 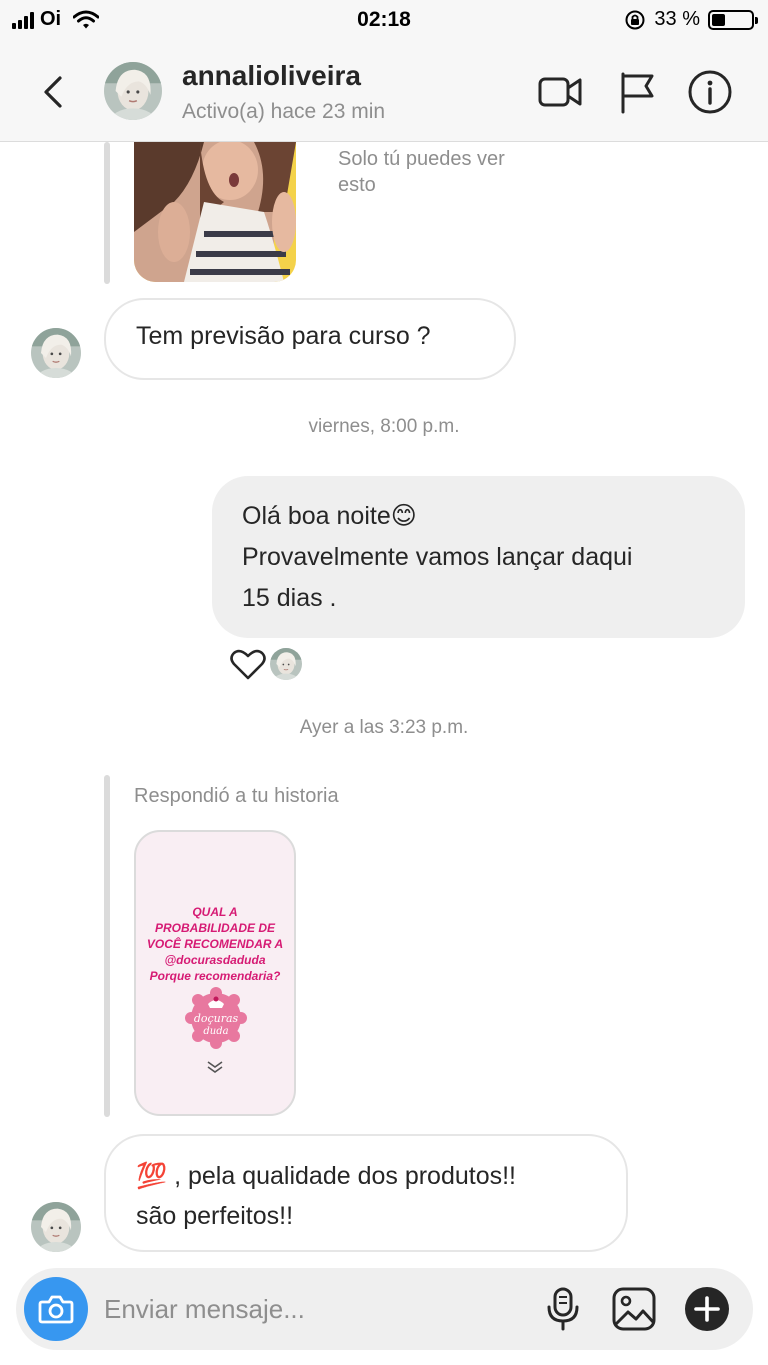 What do you see at coordinates (215, 912) in the screenshot?
I see `story-text-line: QUAL A` at bounding box center [215, 912].